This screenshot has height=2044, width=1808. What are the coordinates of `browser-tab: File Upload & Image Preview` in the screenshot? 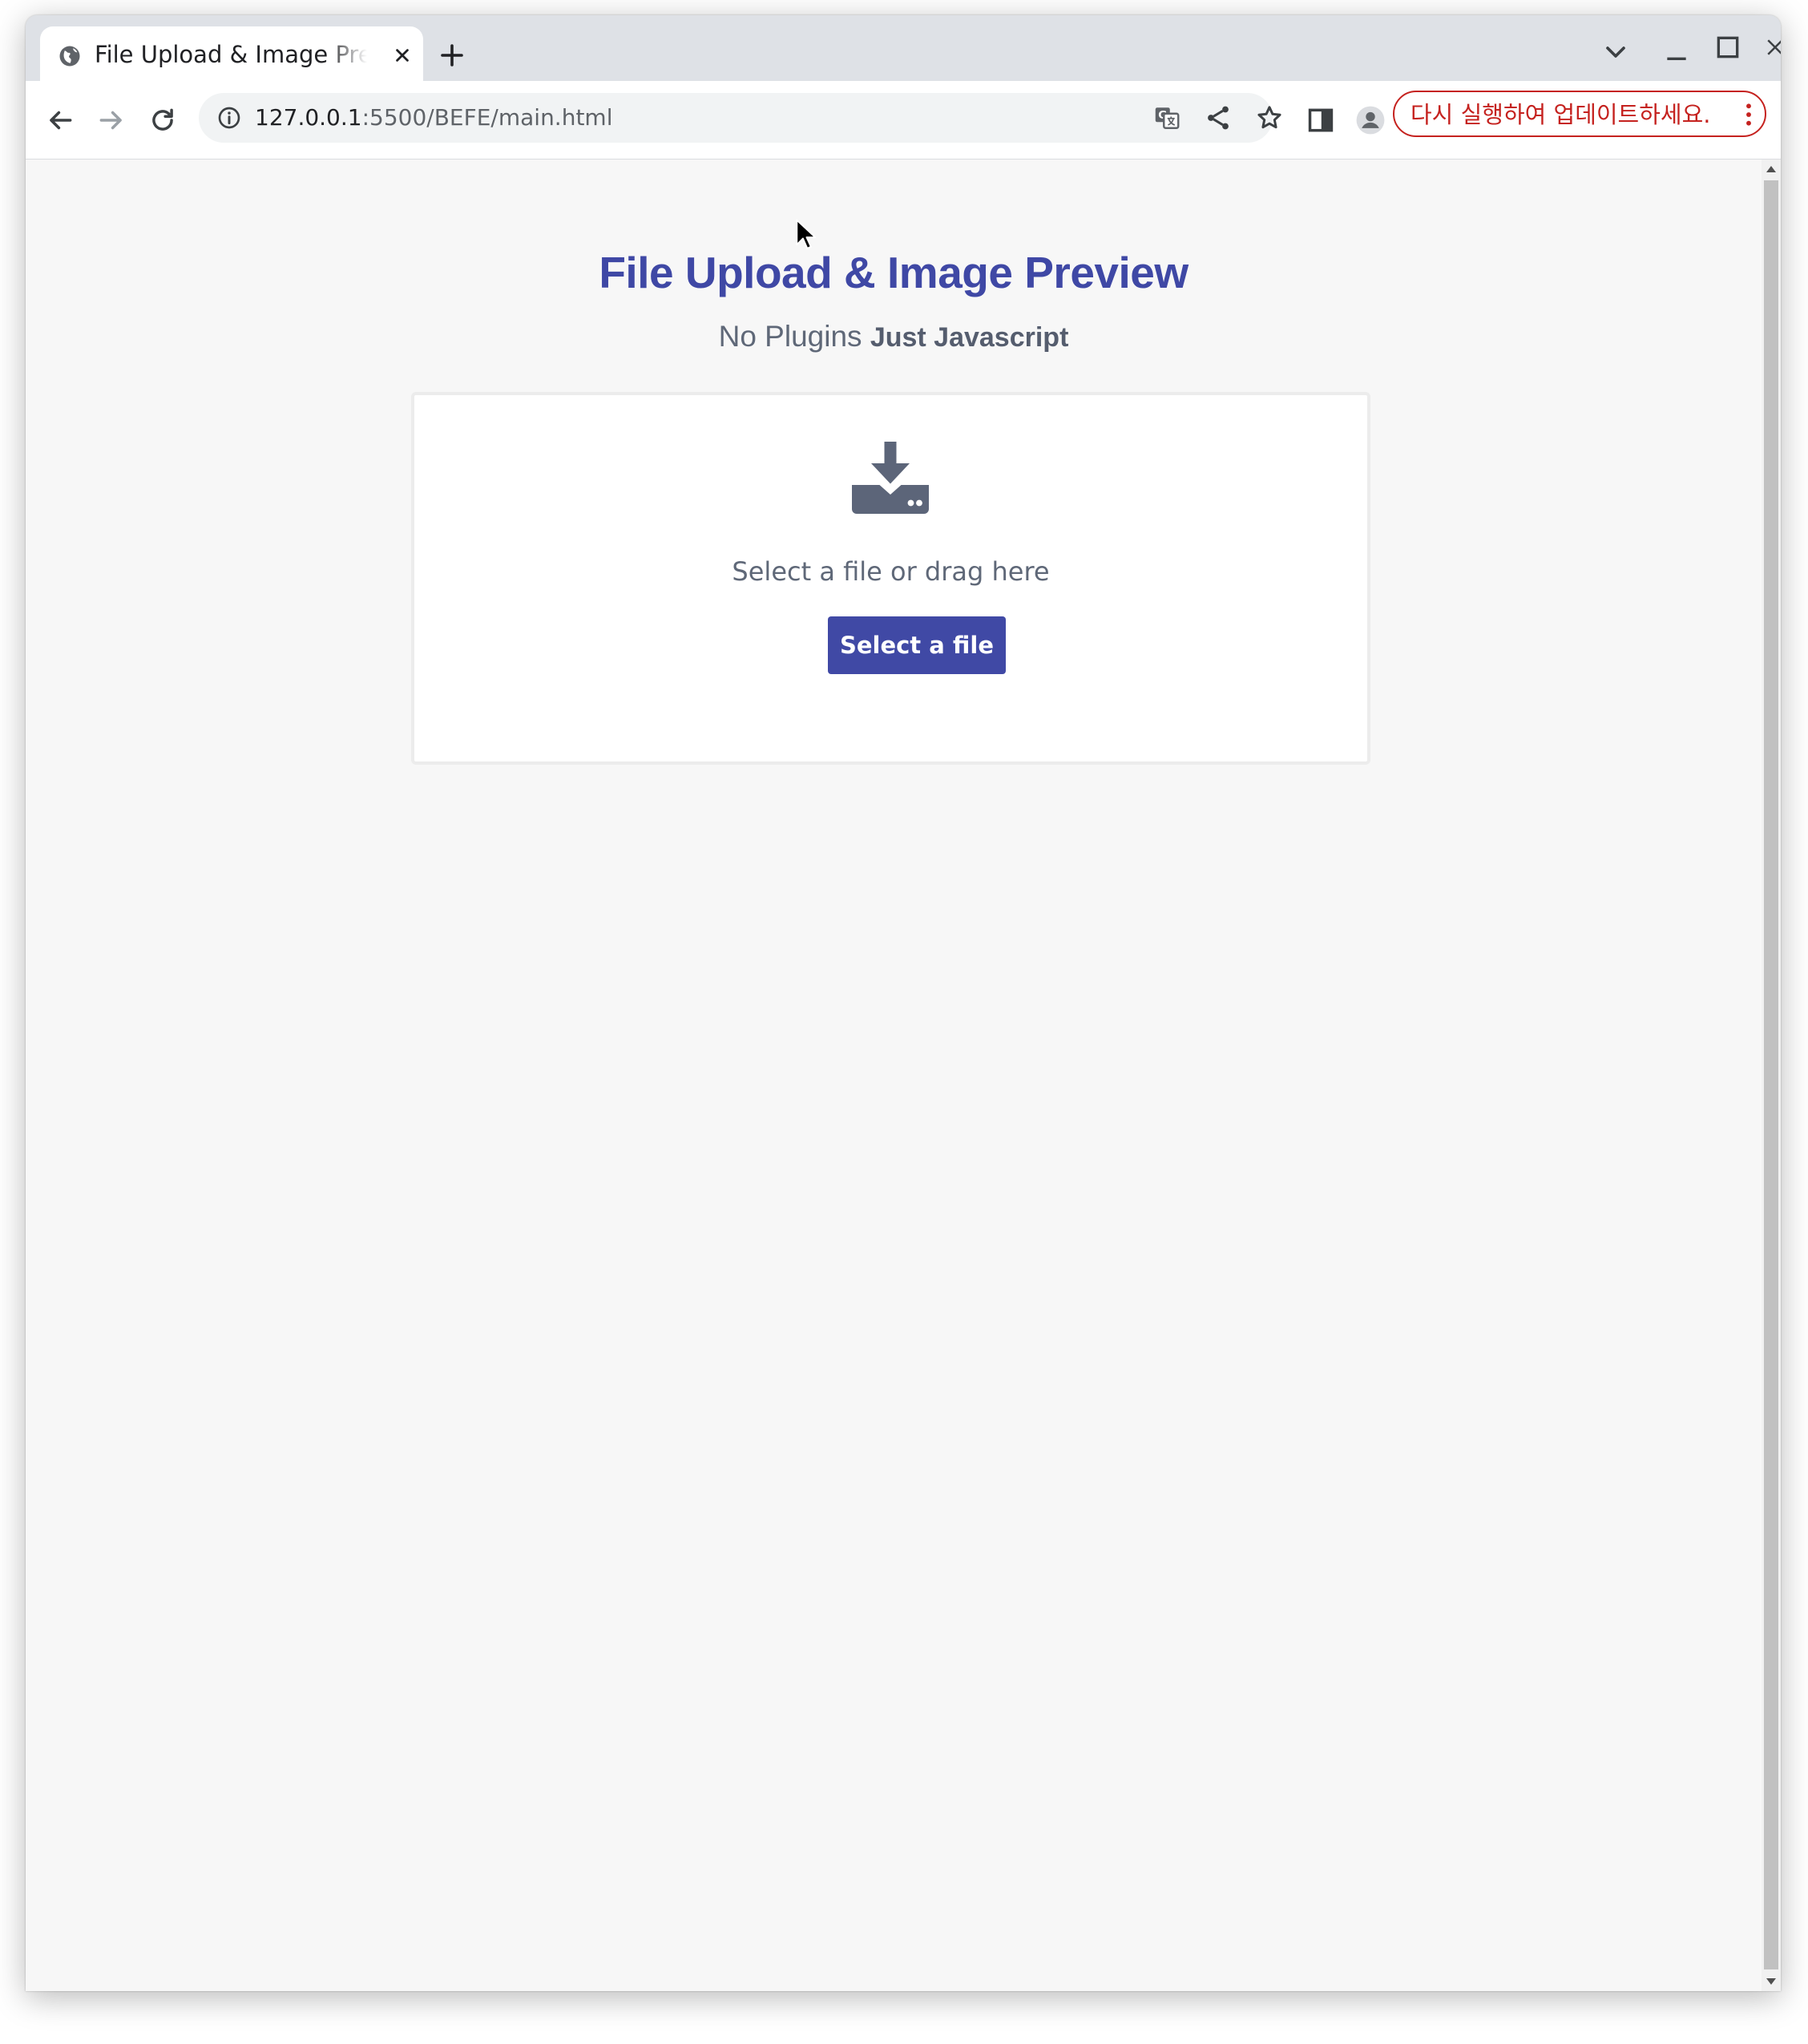 It's located at (231, 53).